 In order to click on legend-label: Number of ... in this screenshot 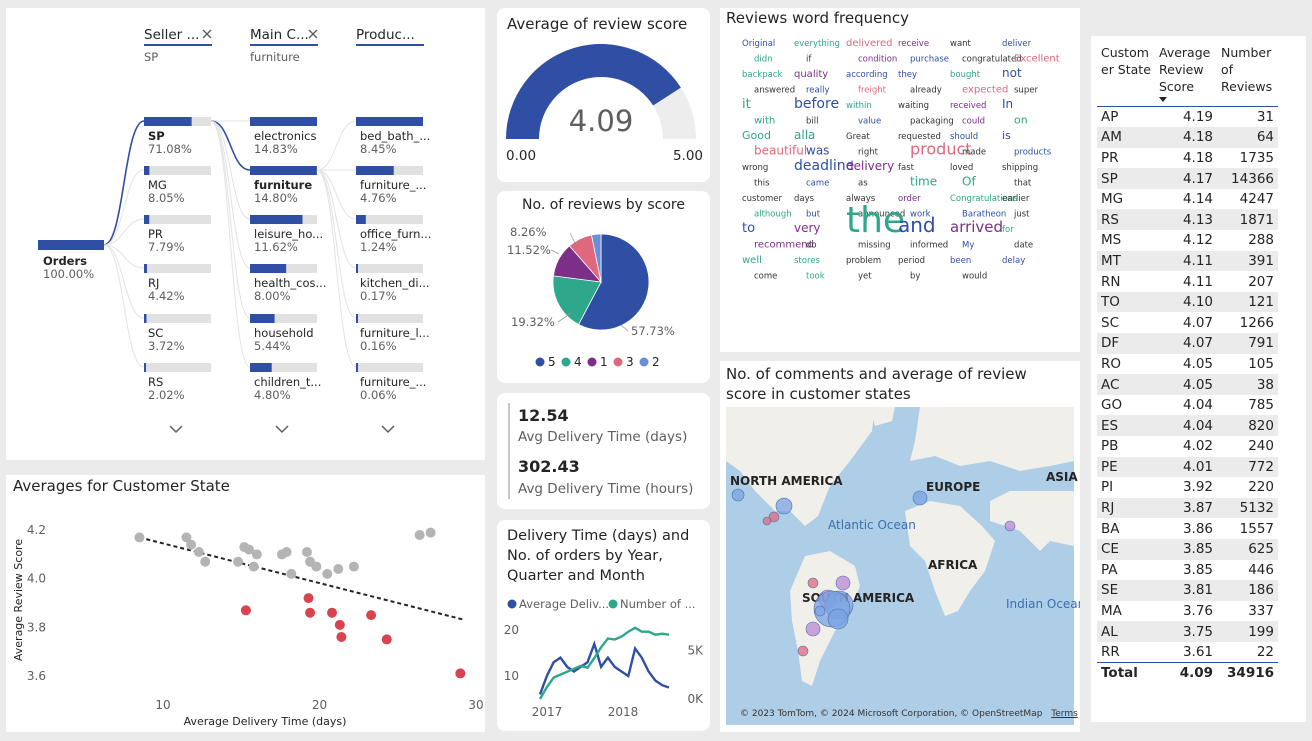, I will do `click(658, 604)`.